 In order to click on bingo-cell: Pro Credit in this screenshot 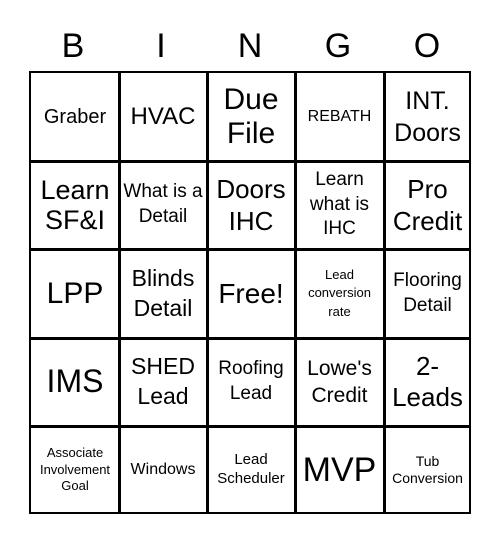, I will do `click(427, 205)`.